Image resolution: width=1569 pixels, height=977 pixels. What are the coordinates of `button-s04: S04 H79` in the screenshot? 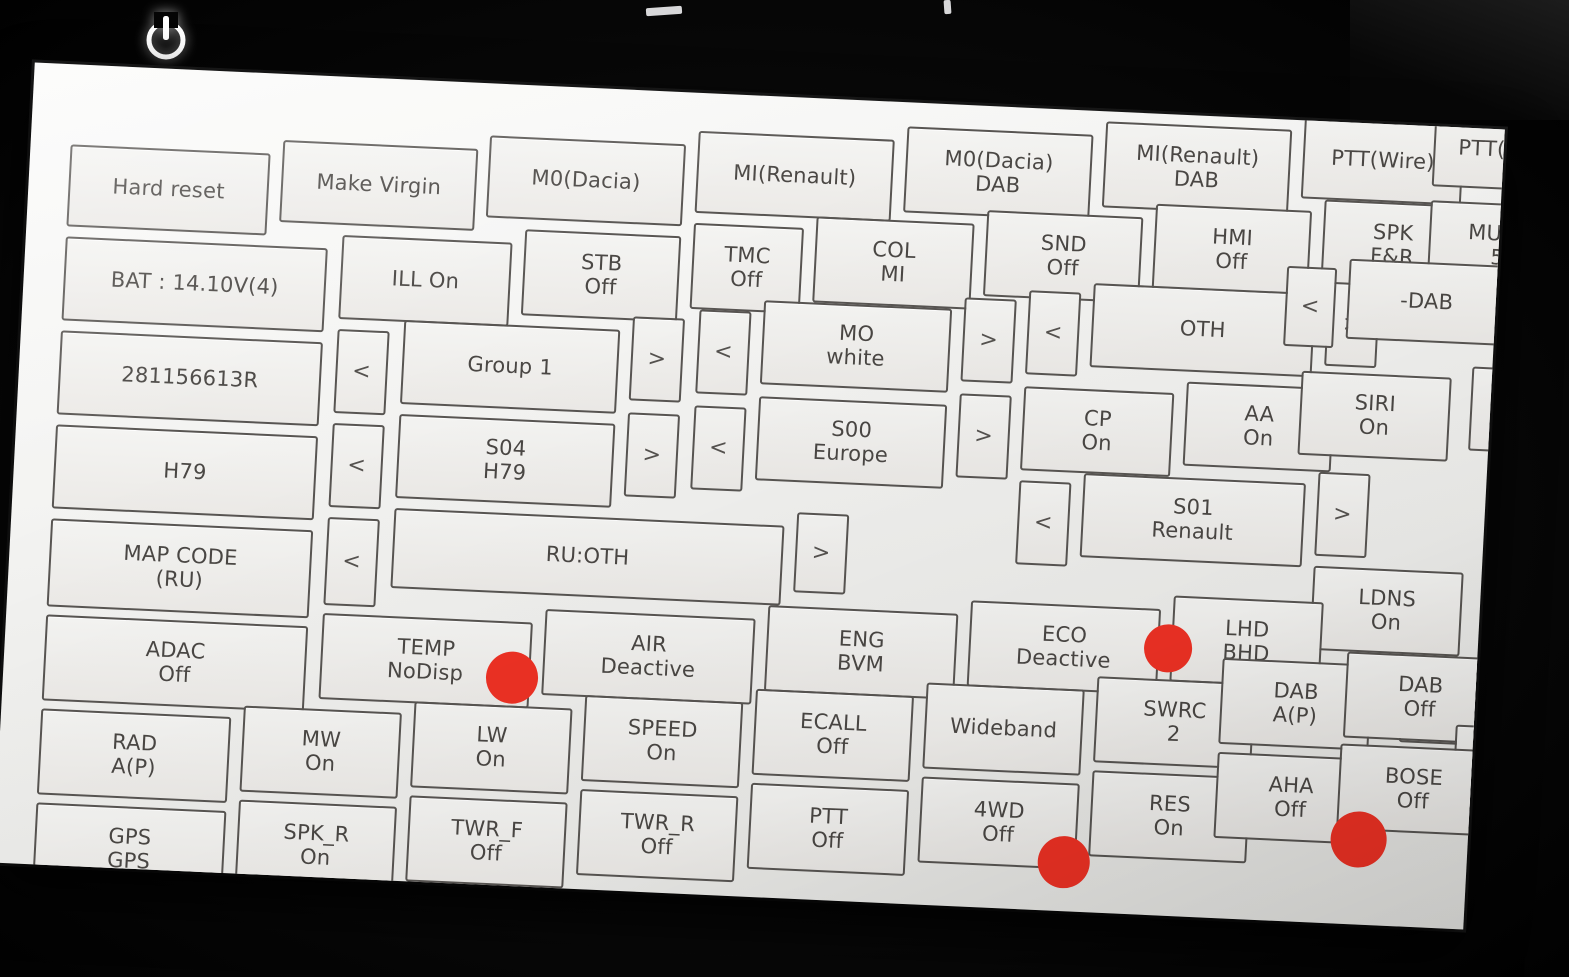 It's located at (505, 460).